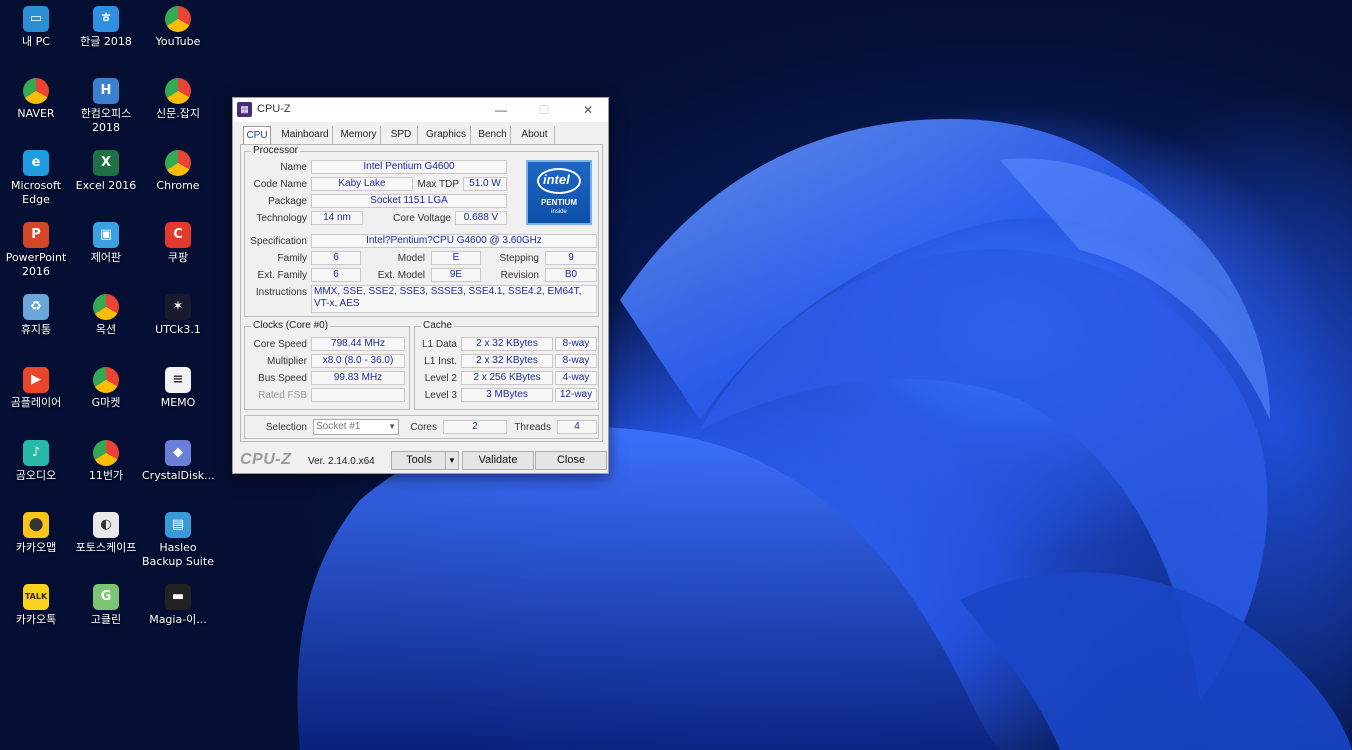  I want to click on desktop-icon-label: 한글 2018, so click(106, 41).